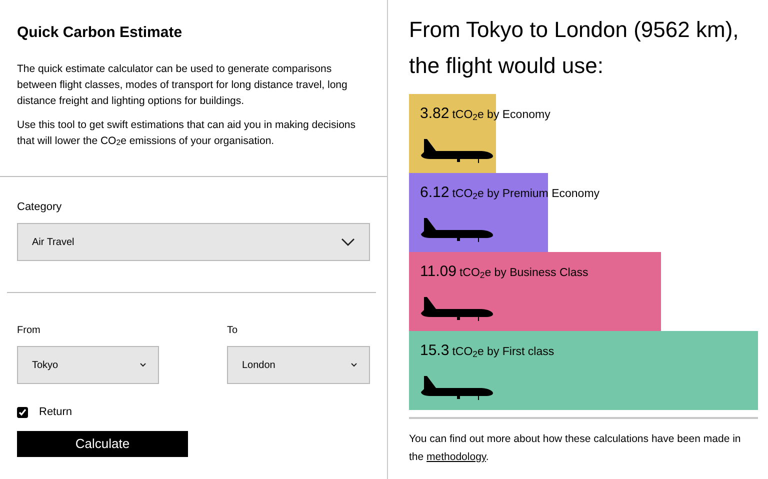  Describe the element at coordinates (193, 242) in the screenshot. I see `category-dropdown: Air Travel` at that location.